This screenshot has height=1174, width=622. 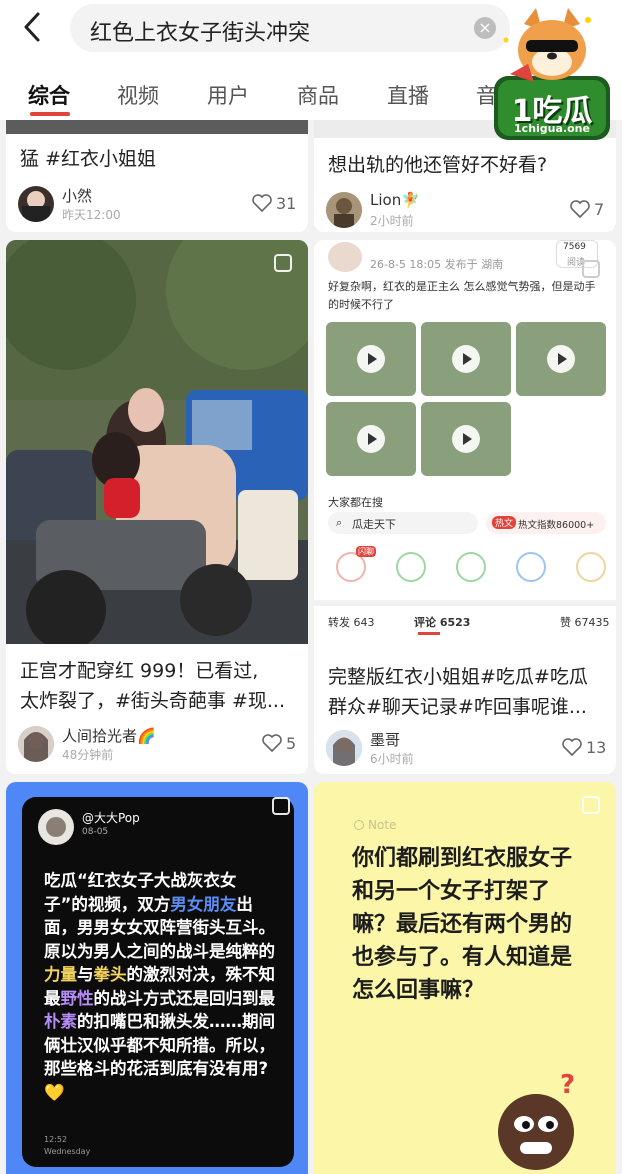 I want to click on note-footer-day: Wednesday, so click(x=67, y=1151).